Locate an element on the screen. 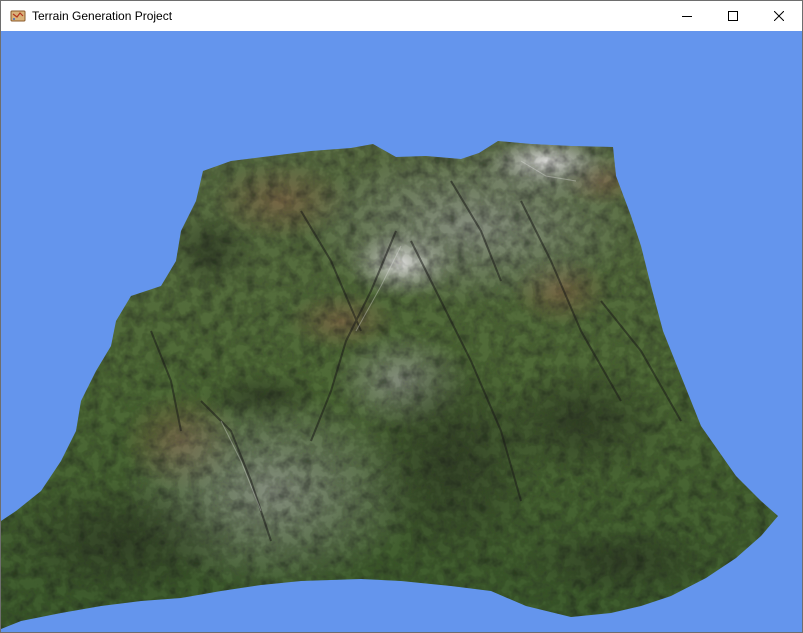 Image resolution: width=803 pixels, height=633 pixels. maximize-button is located at coordinates (733, 16).